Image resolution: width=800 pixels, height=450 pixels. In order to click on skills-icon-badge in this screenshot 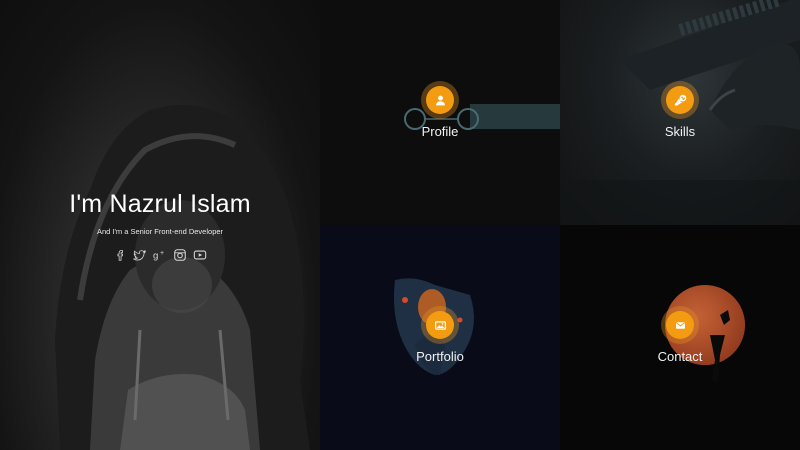, I will do `click(680, 100)`.